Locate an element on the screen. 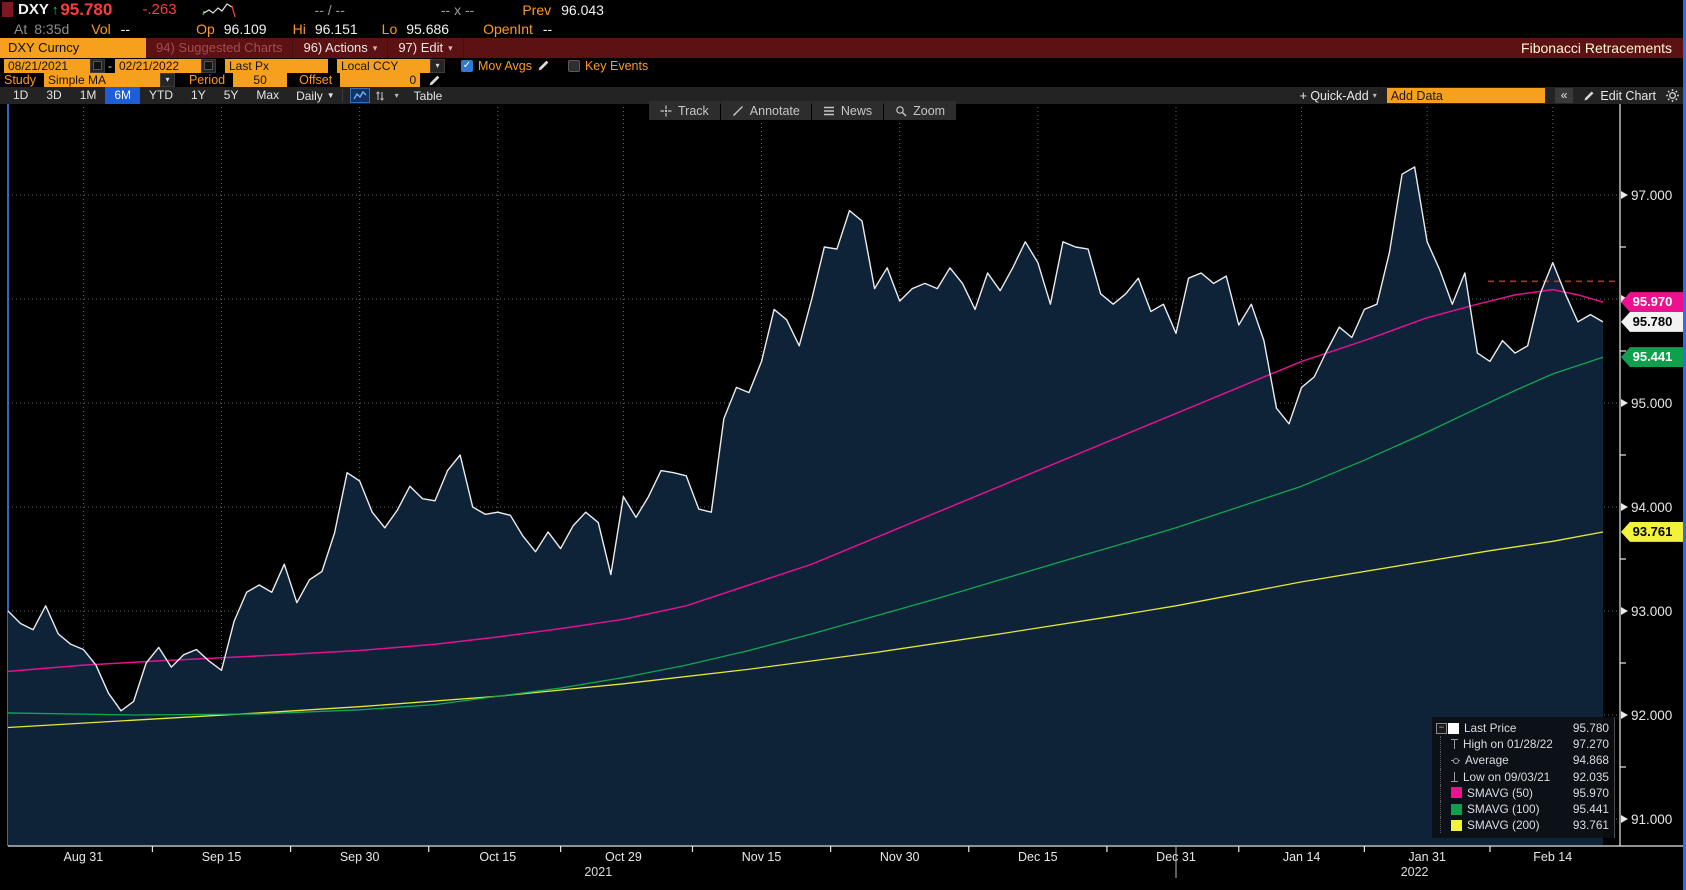  legend-avg-marker-icon is located at coordinates (1455, 761).